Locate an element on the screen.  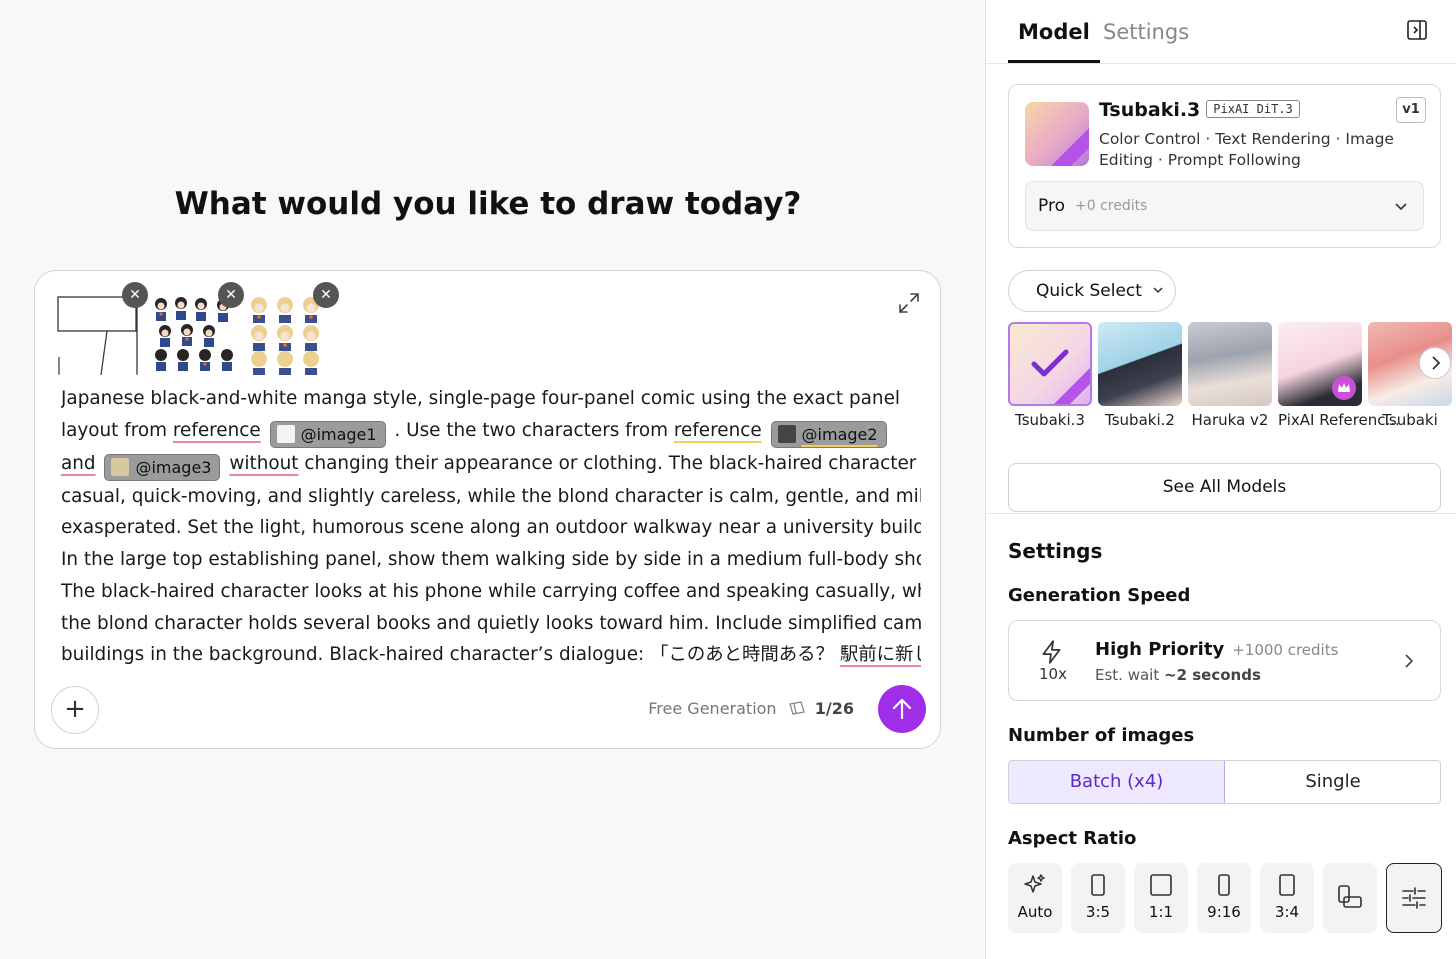
model-option-tsubaki2: Tsubaki.2 is located at coordinates (1140, 376).